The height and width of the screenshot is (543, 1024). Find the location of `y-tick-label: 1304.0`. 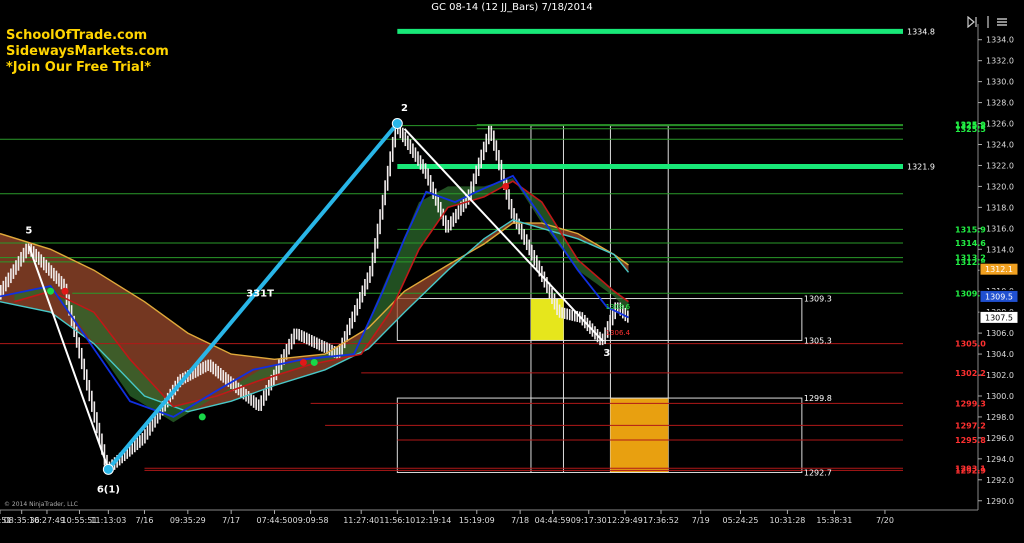

y-tick-label: 1304.0 is located at coordinates (1000, 354).